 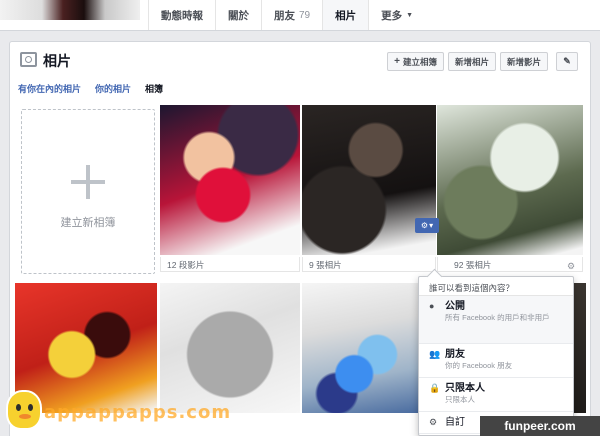 I want to click on tab-label: 動態時報, so click(x=182, y=15).